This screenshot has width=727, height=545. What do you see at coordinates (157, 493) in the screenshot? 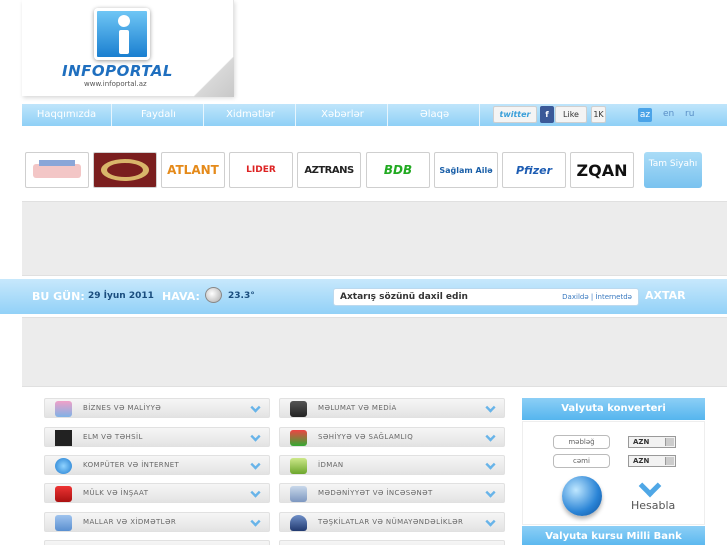
I see `category-property: MÜLK VƏ İNŞAAT` at bounding box center [157, 493].